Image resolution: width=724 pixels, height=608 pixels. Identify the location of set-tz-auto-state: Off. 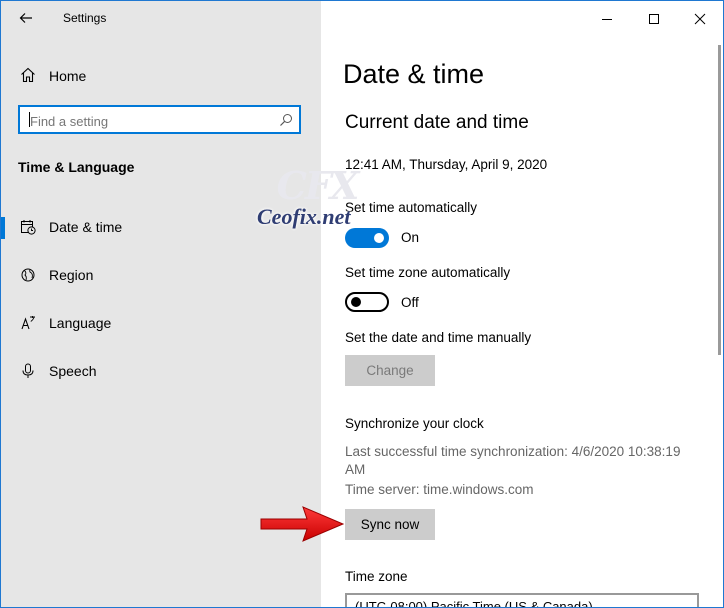
(410, 302).